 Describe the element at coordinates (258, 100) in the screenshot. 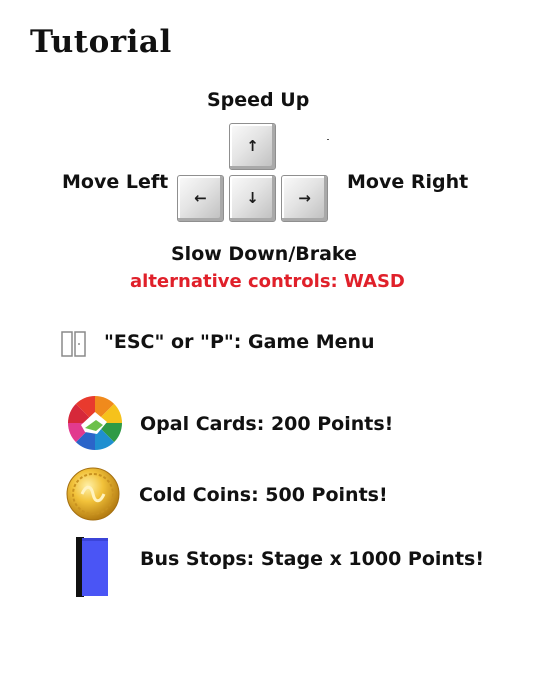

I see `speed-up-label: Speed Up` at that location.